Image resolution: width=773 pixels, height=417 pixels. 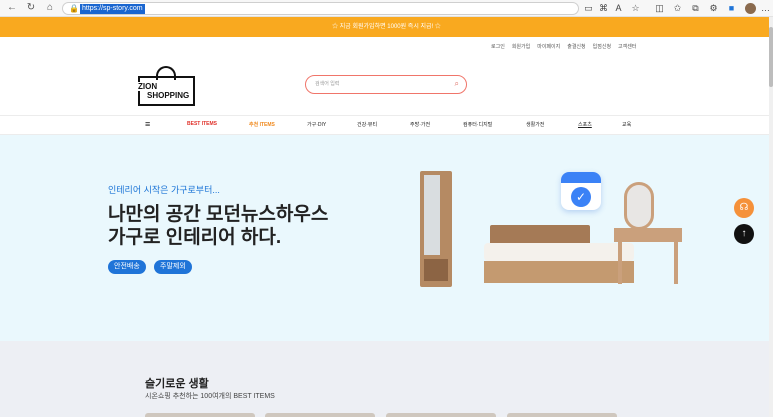 I want to click on calendar-check-icon: ✓, so click(x=581, y=191).